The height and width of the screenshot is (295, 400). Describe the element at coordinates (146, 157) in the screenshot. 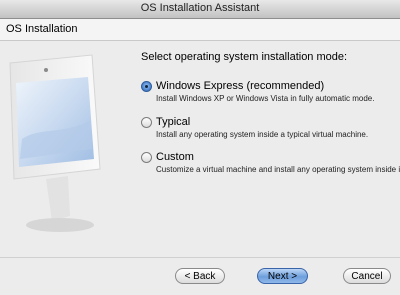

I see `radio-custom` at that location.